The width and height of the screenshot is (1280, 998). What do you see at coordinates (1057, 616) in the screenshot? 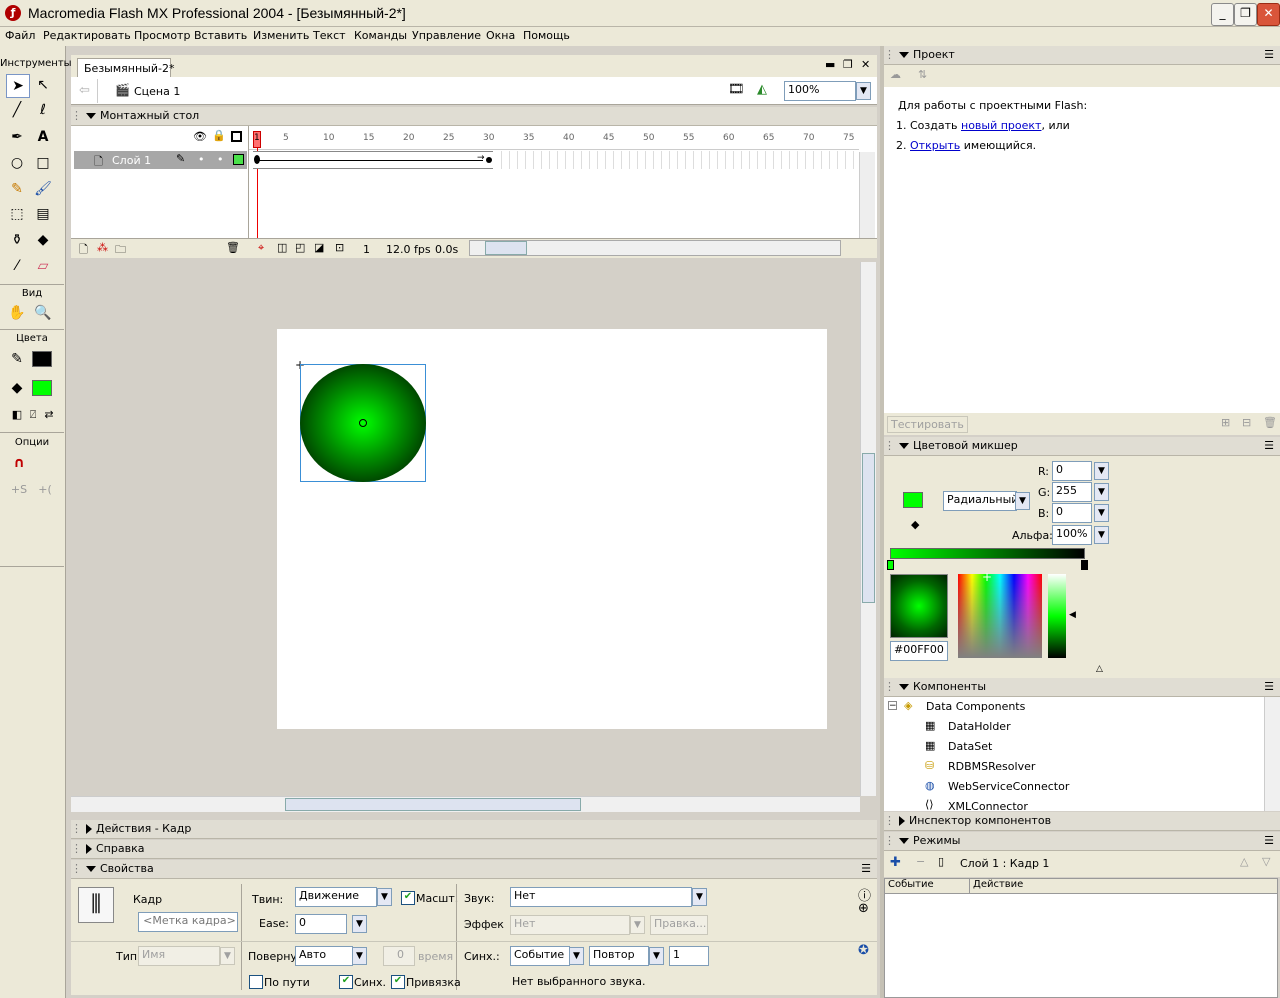
I see `brightness-slider` at bounding box center [1057, 616].